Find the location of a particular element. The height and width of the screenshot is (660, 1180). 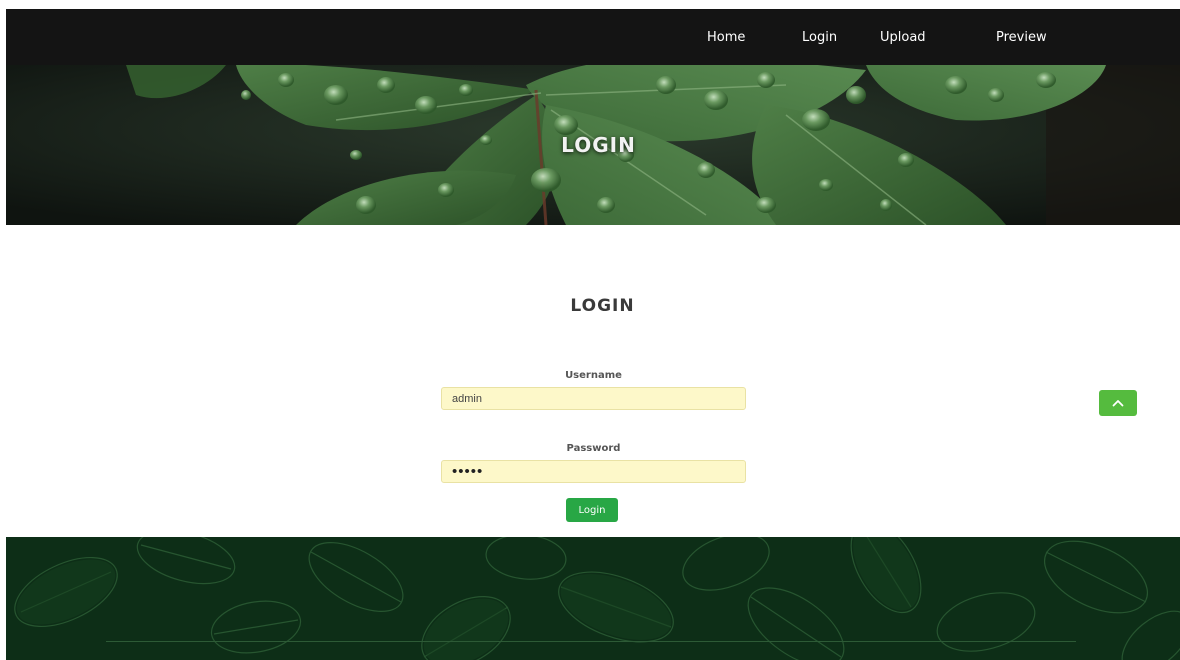

hero-title: LOGIN is located at coordinates (598, 145).